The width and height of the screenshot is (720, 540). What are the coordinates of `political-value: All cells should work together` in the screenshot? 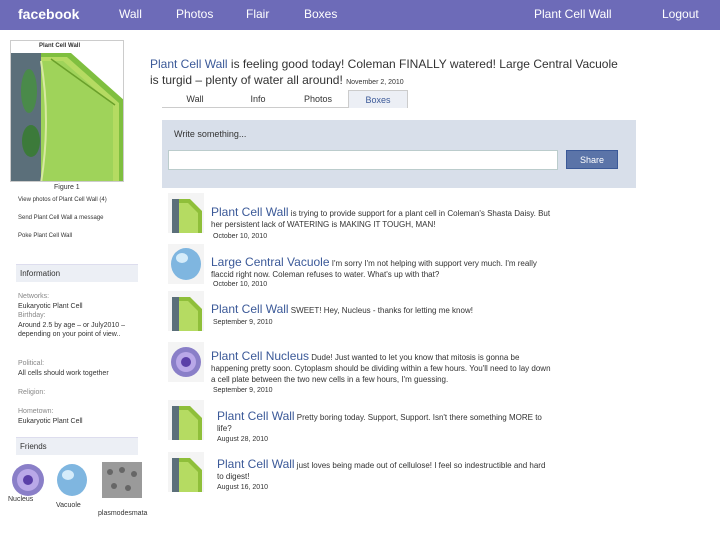 It's located at (63, 373).